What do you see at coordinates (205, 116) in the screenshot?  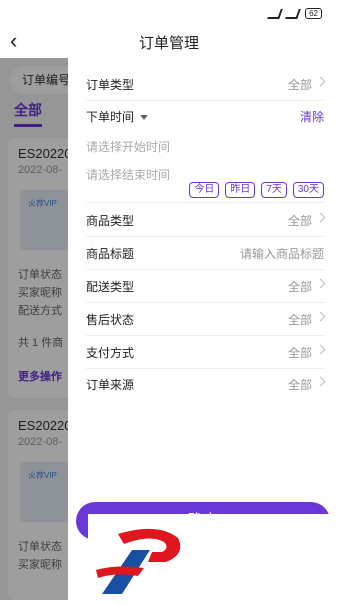 I see `filter-order-time: 下单时间 清除` at bounding box center [205, 116].